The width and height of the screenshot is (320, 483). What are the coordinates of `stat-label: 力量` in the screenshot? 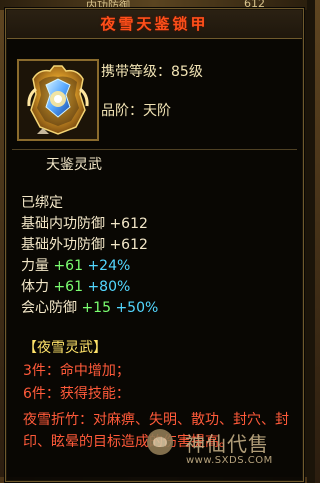 It's located at (35, 266).